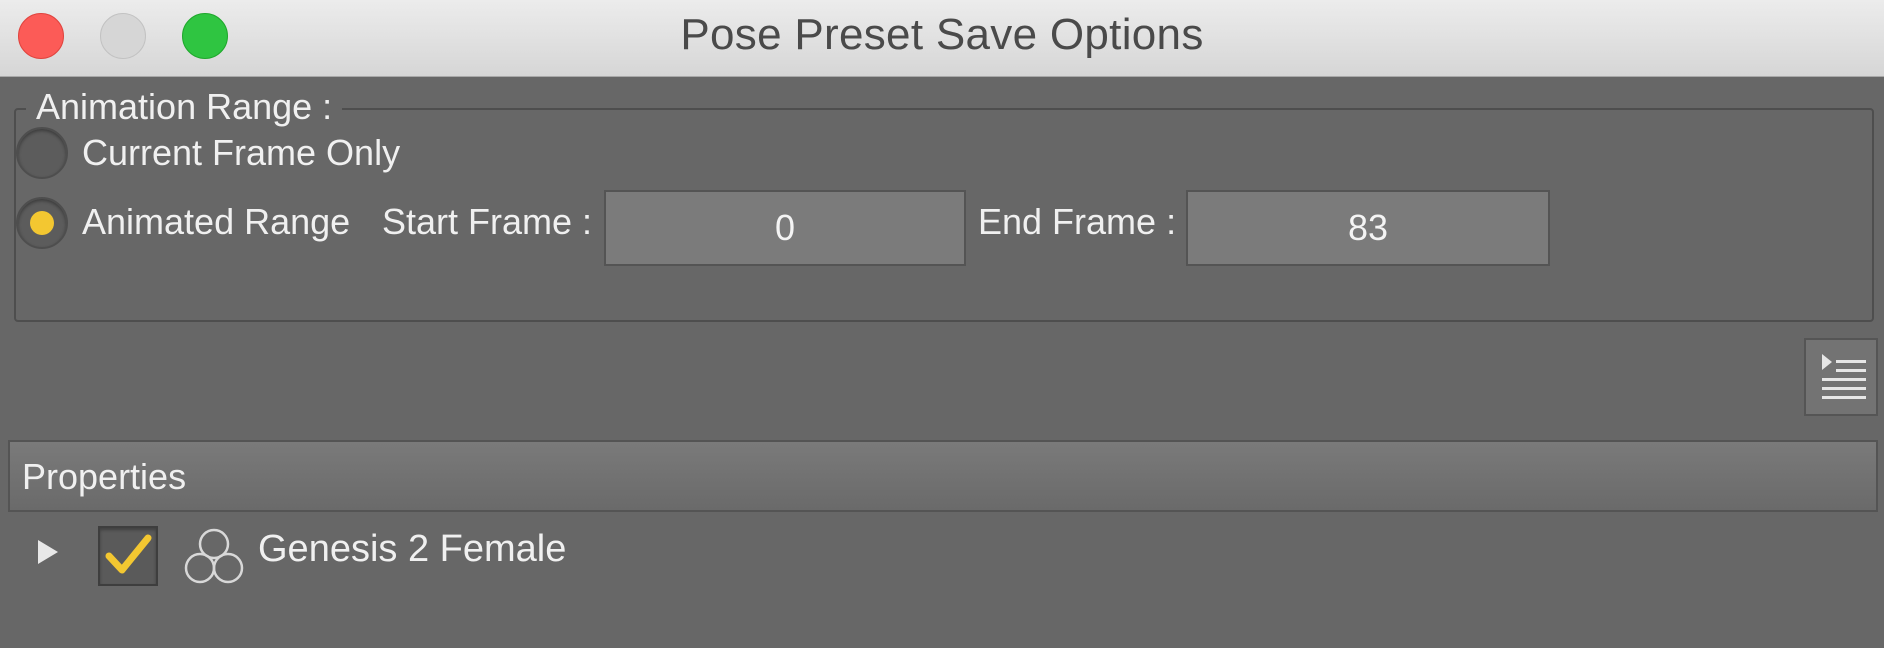 This screenshot has height=648, width=1884. What do you see at coordinates (942, 34) in the screenshot?
I see `window-title: Pose Preset Save Options` at bounding box center [942, 34].